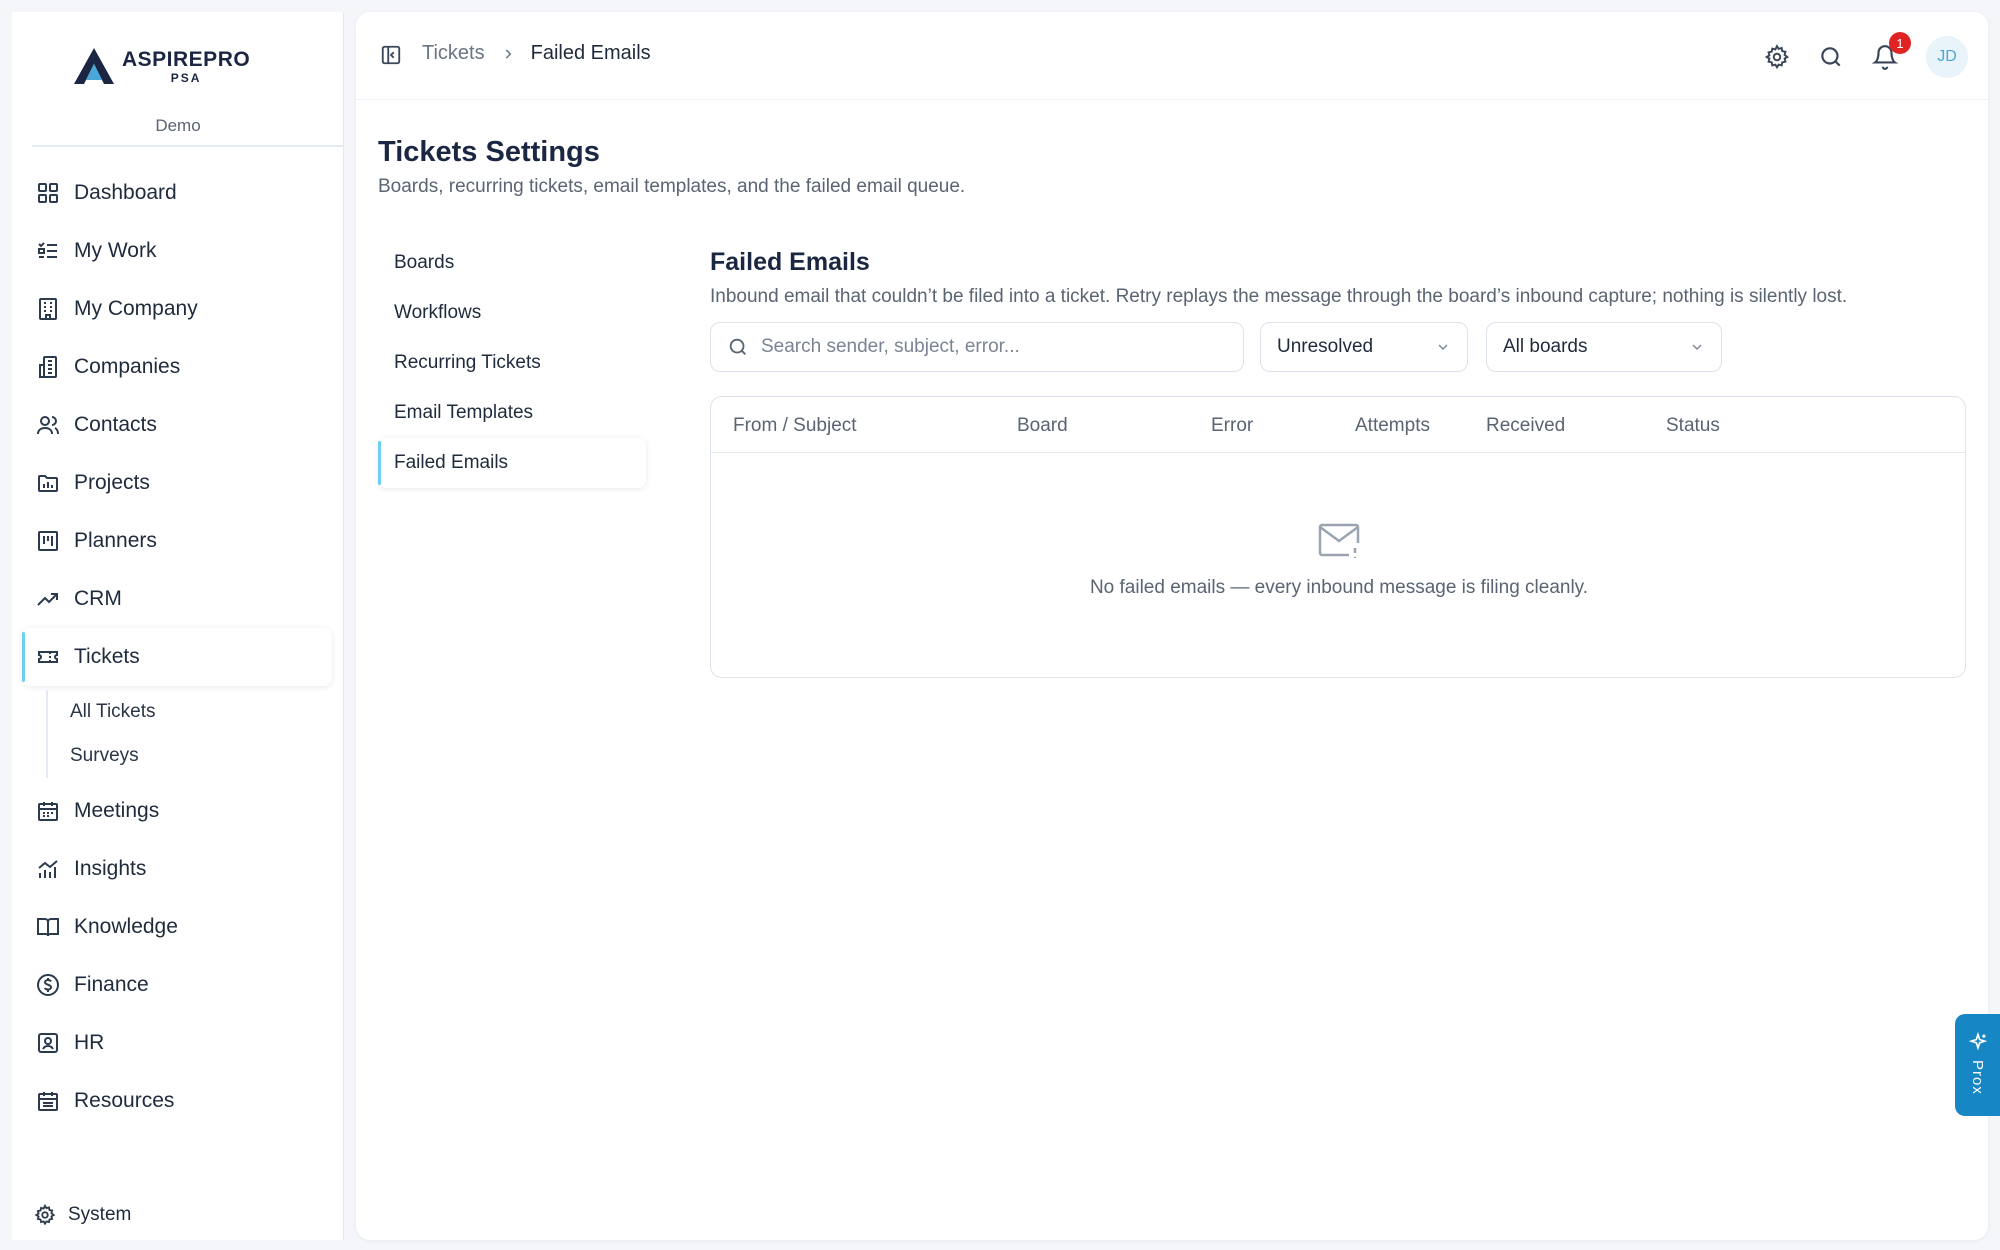  Describe the element at coordinates (1042, 426) in the screenshot. I see `column-header-board: Board` at that location.